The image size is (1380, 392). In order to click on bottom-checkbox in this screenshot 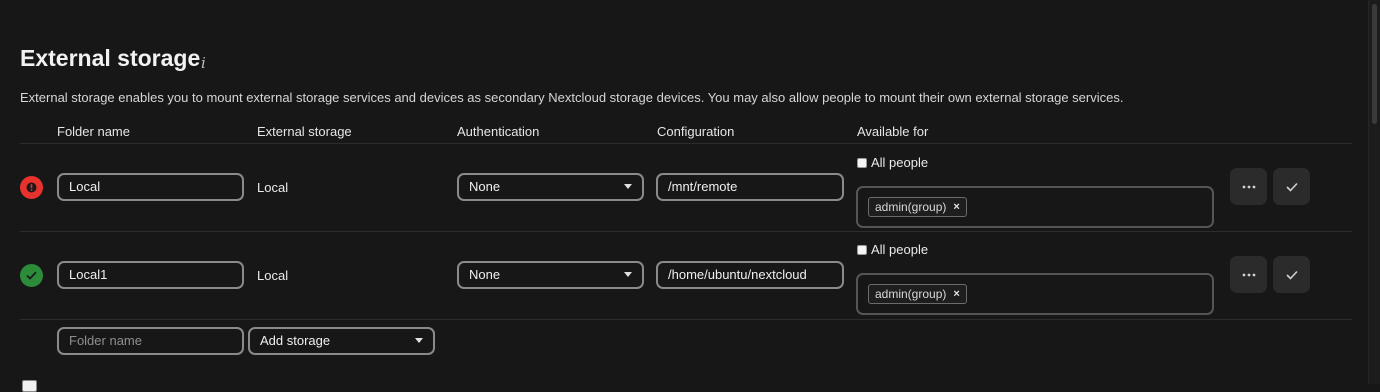, I will do `click(29, 386)`.